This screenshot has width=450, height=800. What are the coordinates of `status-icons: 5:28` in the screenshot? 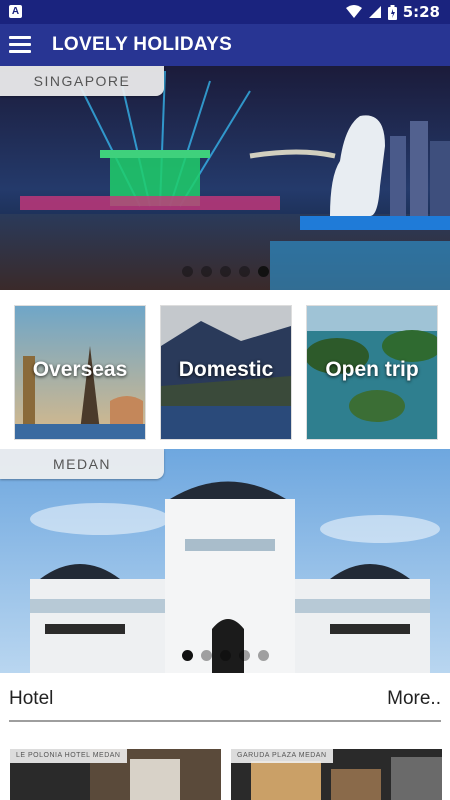 It's located at (392, 12).